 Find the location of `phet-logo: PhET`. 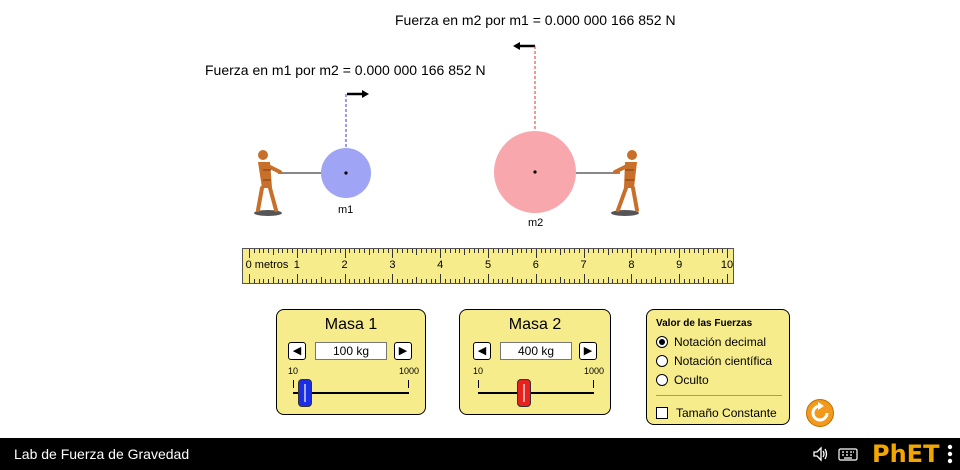

phet-logo: PhET is located at coordinates (905, 454).